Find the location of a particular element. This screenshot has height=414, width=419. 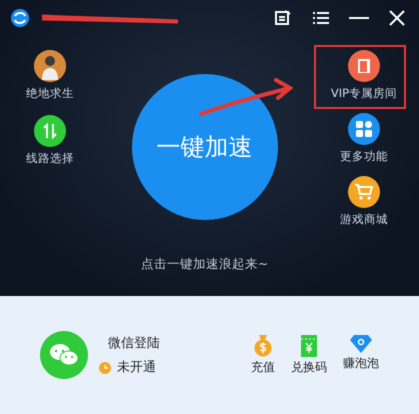

notes-icon is located at coordinates (283, 18).